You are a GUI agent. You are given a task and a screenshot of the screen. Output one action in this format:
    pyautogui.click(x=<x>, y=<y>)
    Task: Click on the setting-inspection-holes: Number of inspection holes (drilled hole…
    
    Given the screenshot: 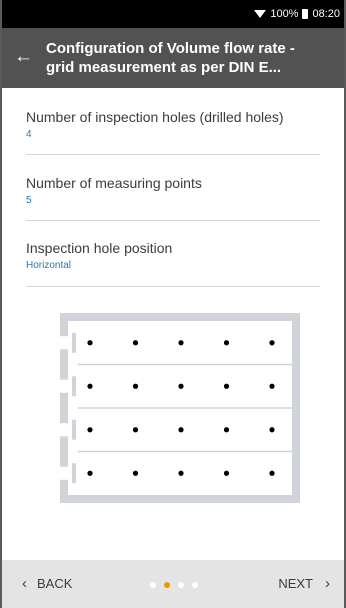 What is the action you would take?
    pyautogui.click(x=173, y=131)
    